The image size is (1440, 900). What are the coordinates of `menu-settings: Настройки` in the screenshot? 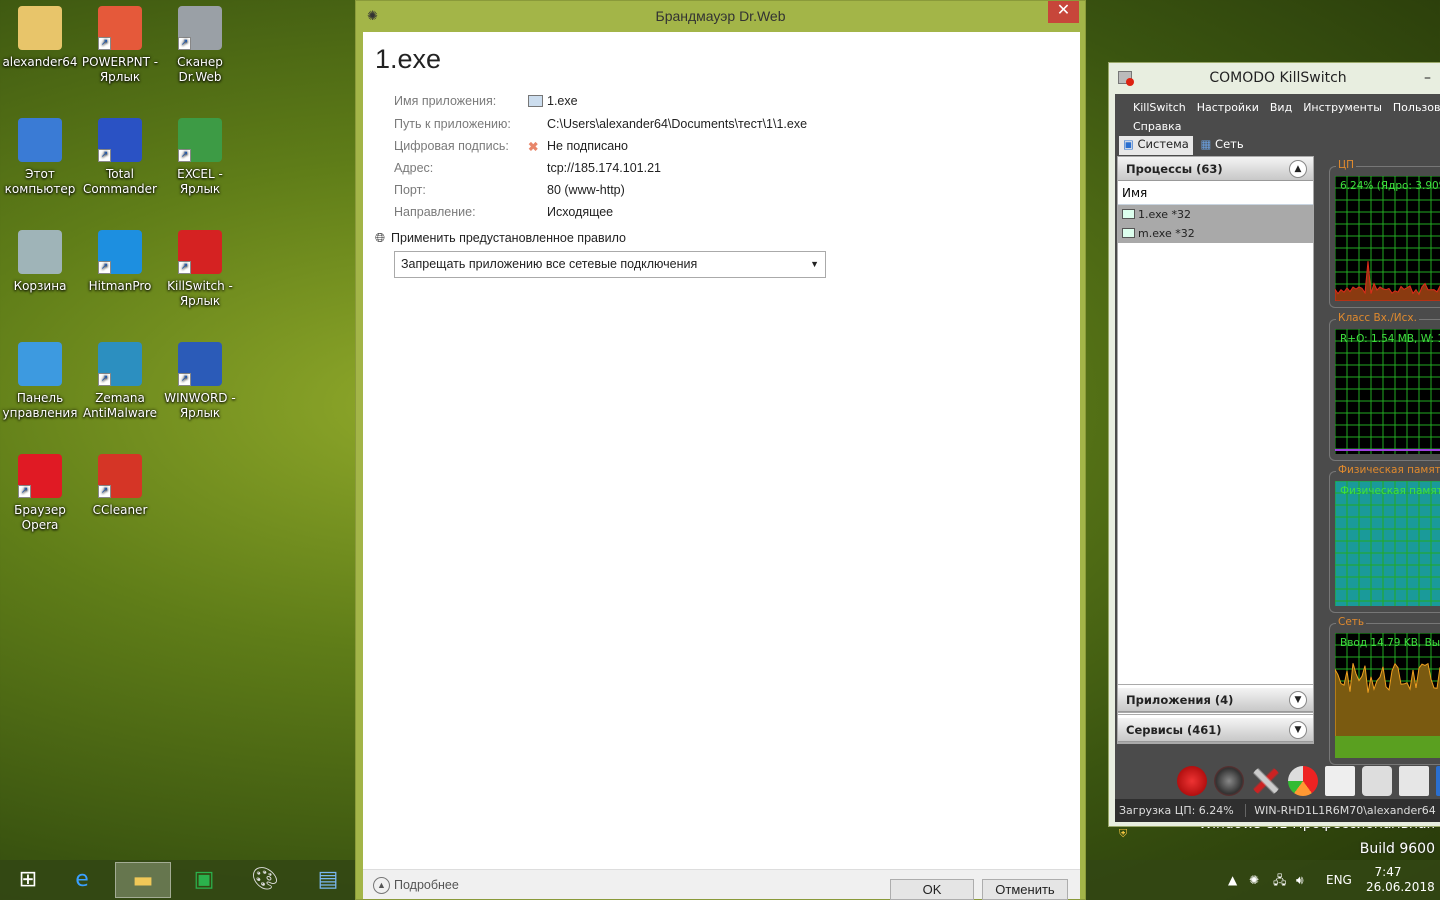 It's located at (1228, 107).